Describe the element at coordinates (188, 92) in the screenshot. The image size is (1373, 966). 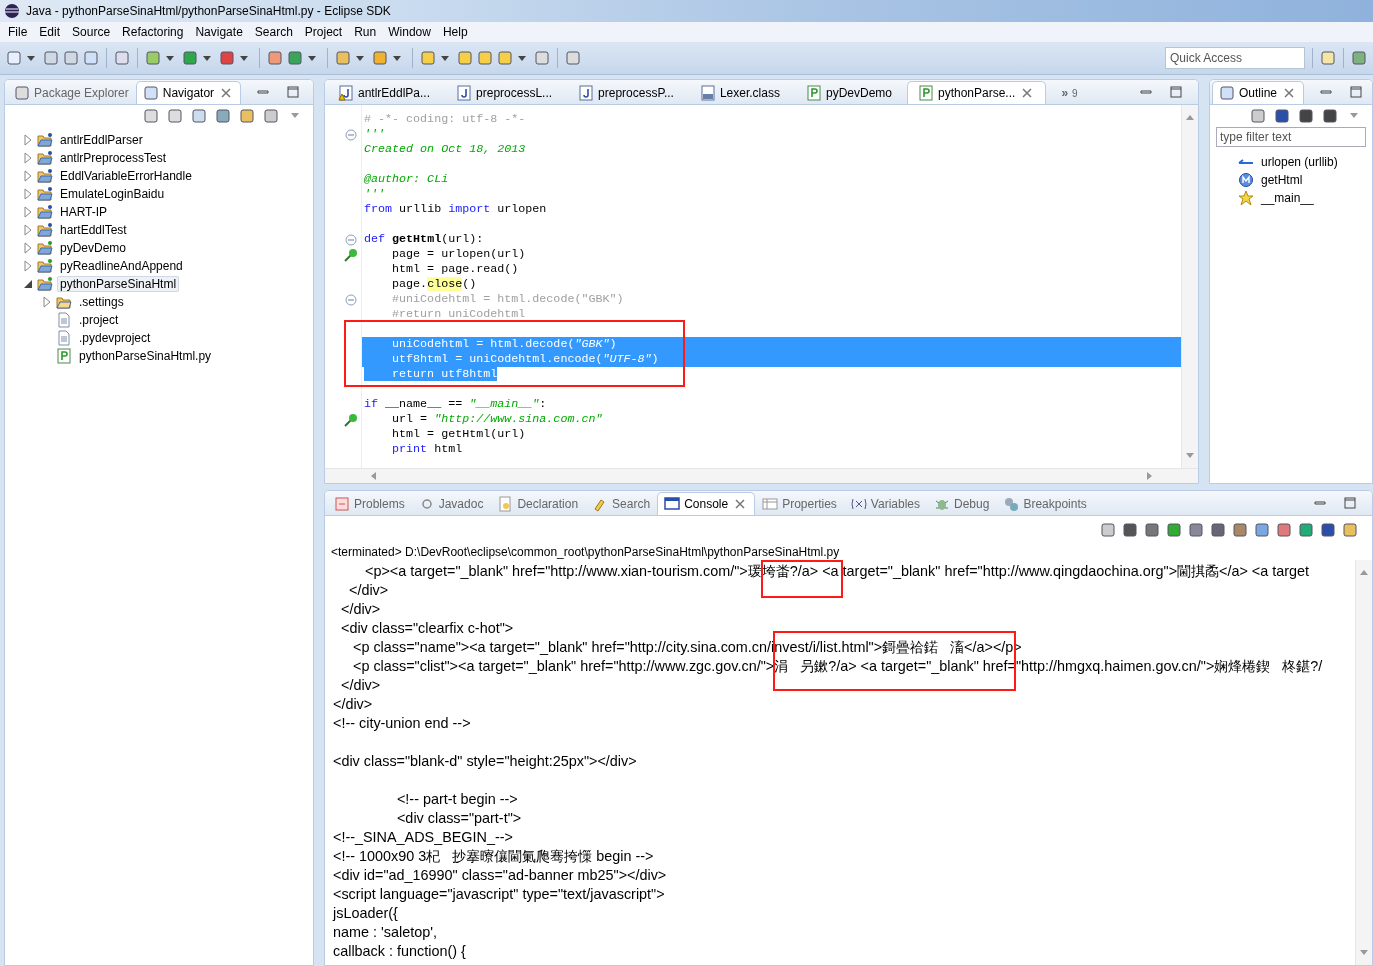
I see `view-tab: Navigator` at that location.